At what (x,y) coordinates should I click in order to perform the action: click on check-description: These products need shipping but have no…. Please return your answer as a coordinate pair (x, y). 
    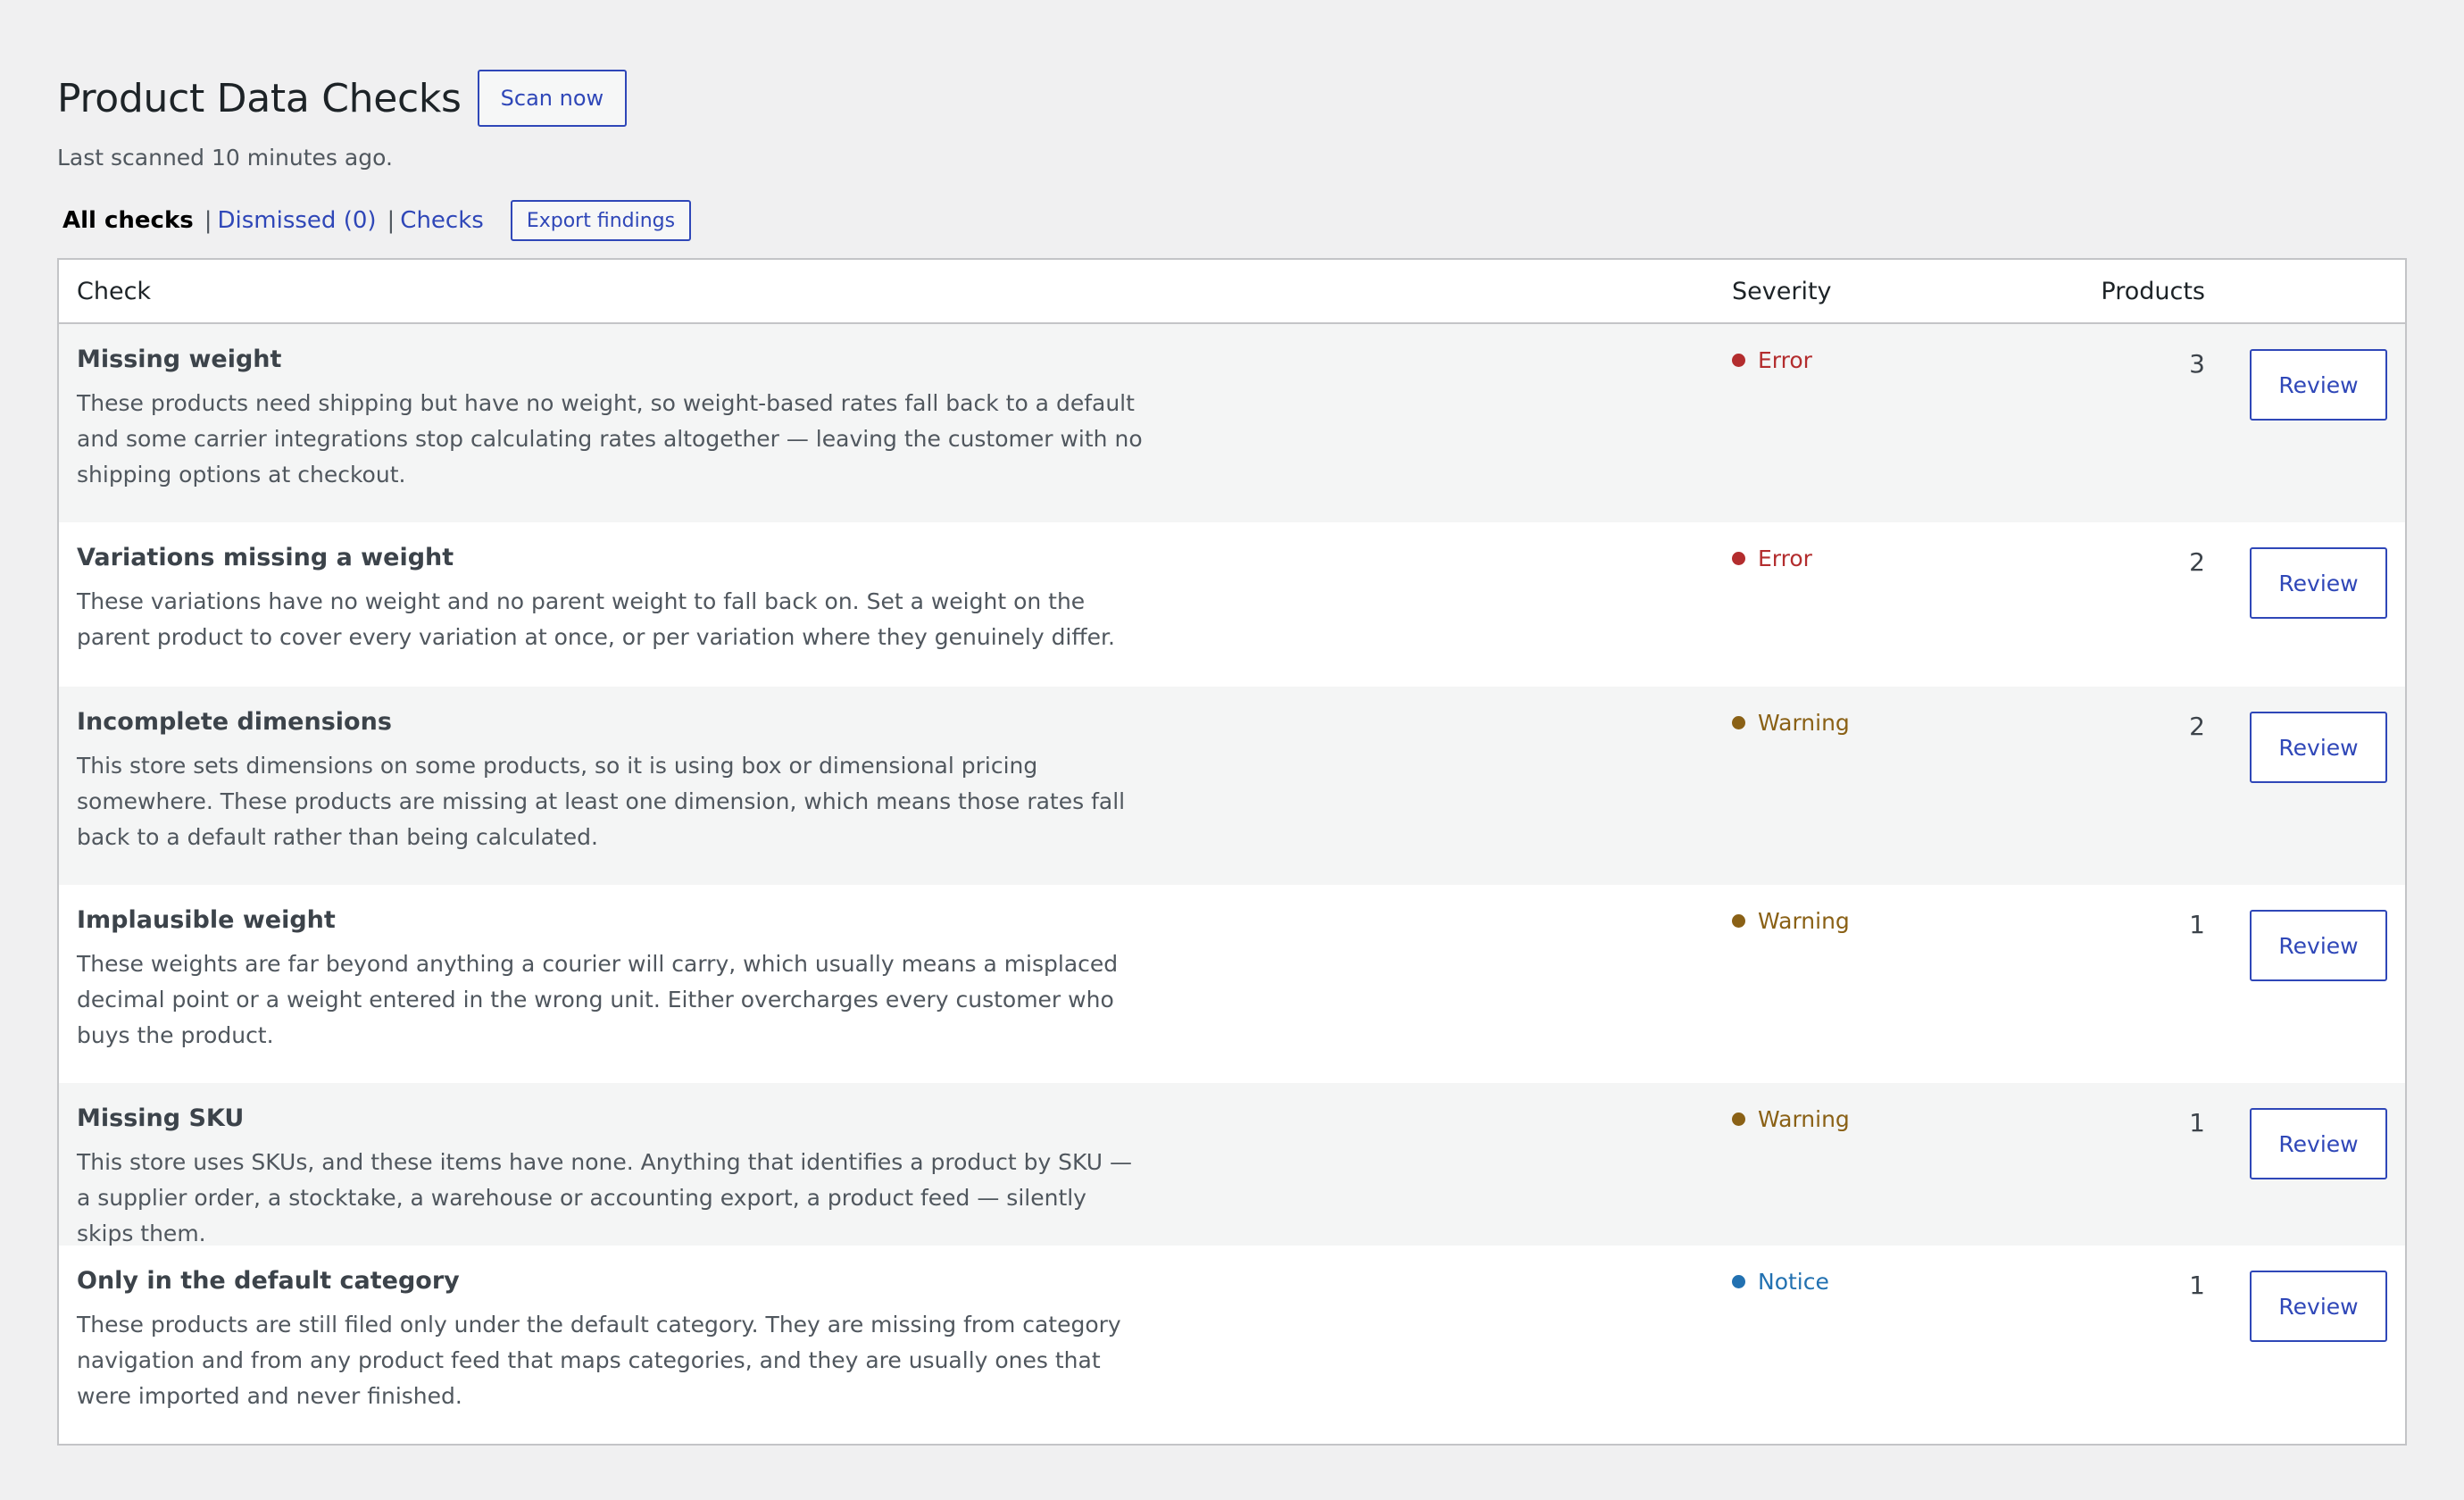
    Looking at the image, I should click on (610, 439).